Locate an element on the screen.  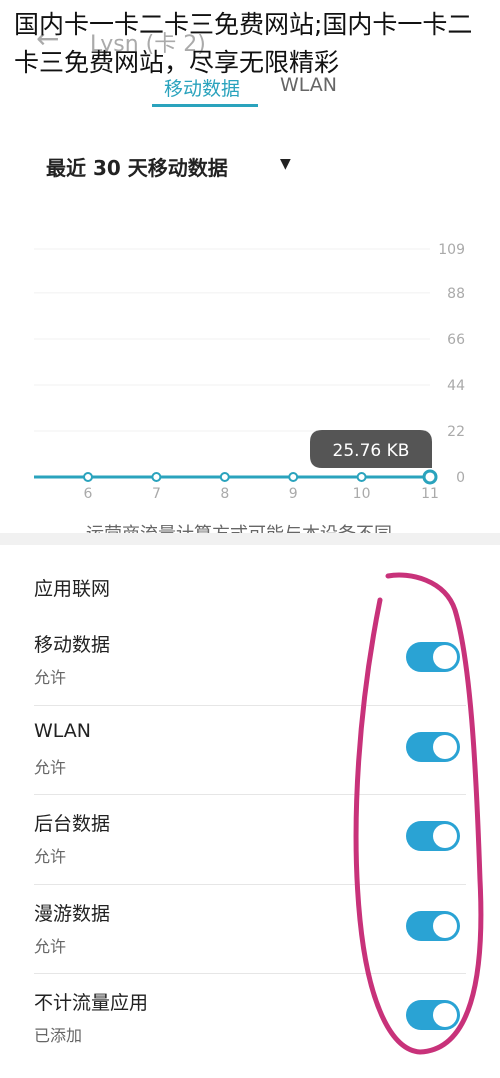
setting-title: WLAN is located at coordinates (63, 730).